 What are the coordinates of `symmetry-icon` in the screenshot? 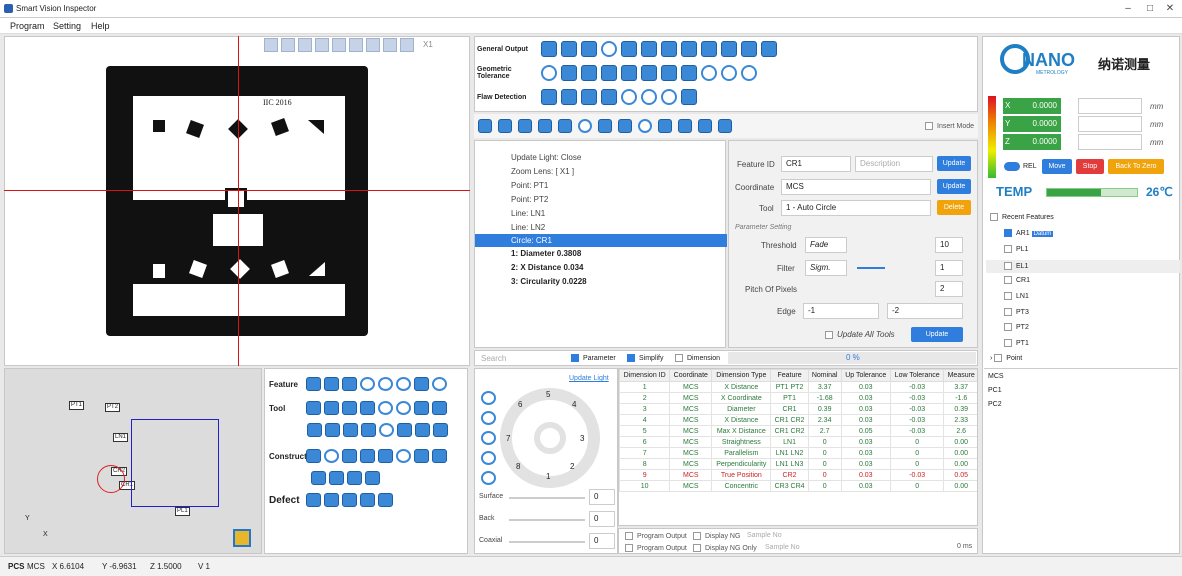 It's located at (669, 73).